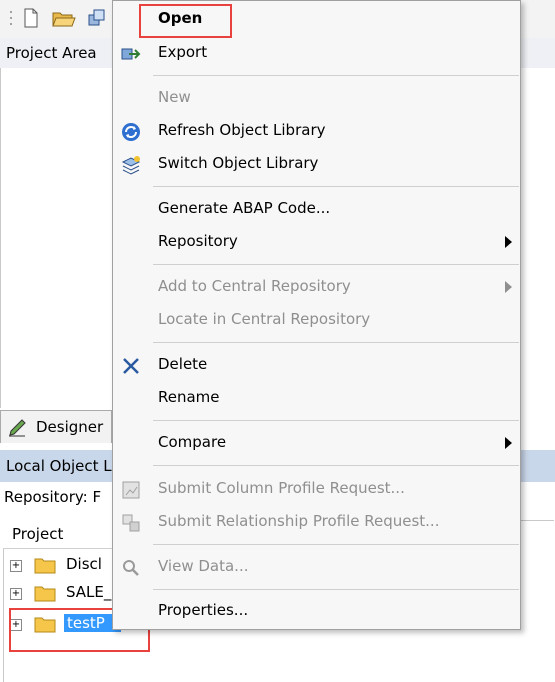 The image size is (555, 682). Describe the element at coordinates (17, 428) in the screenshot. I see `designer-icon` at that location.